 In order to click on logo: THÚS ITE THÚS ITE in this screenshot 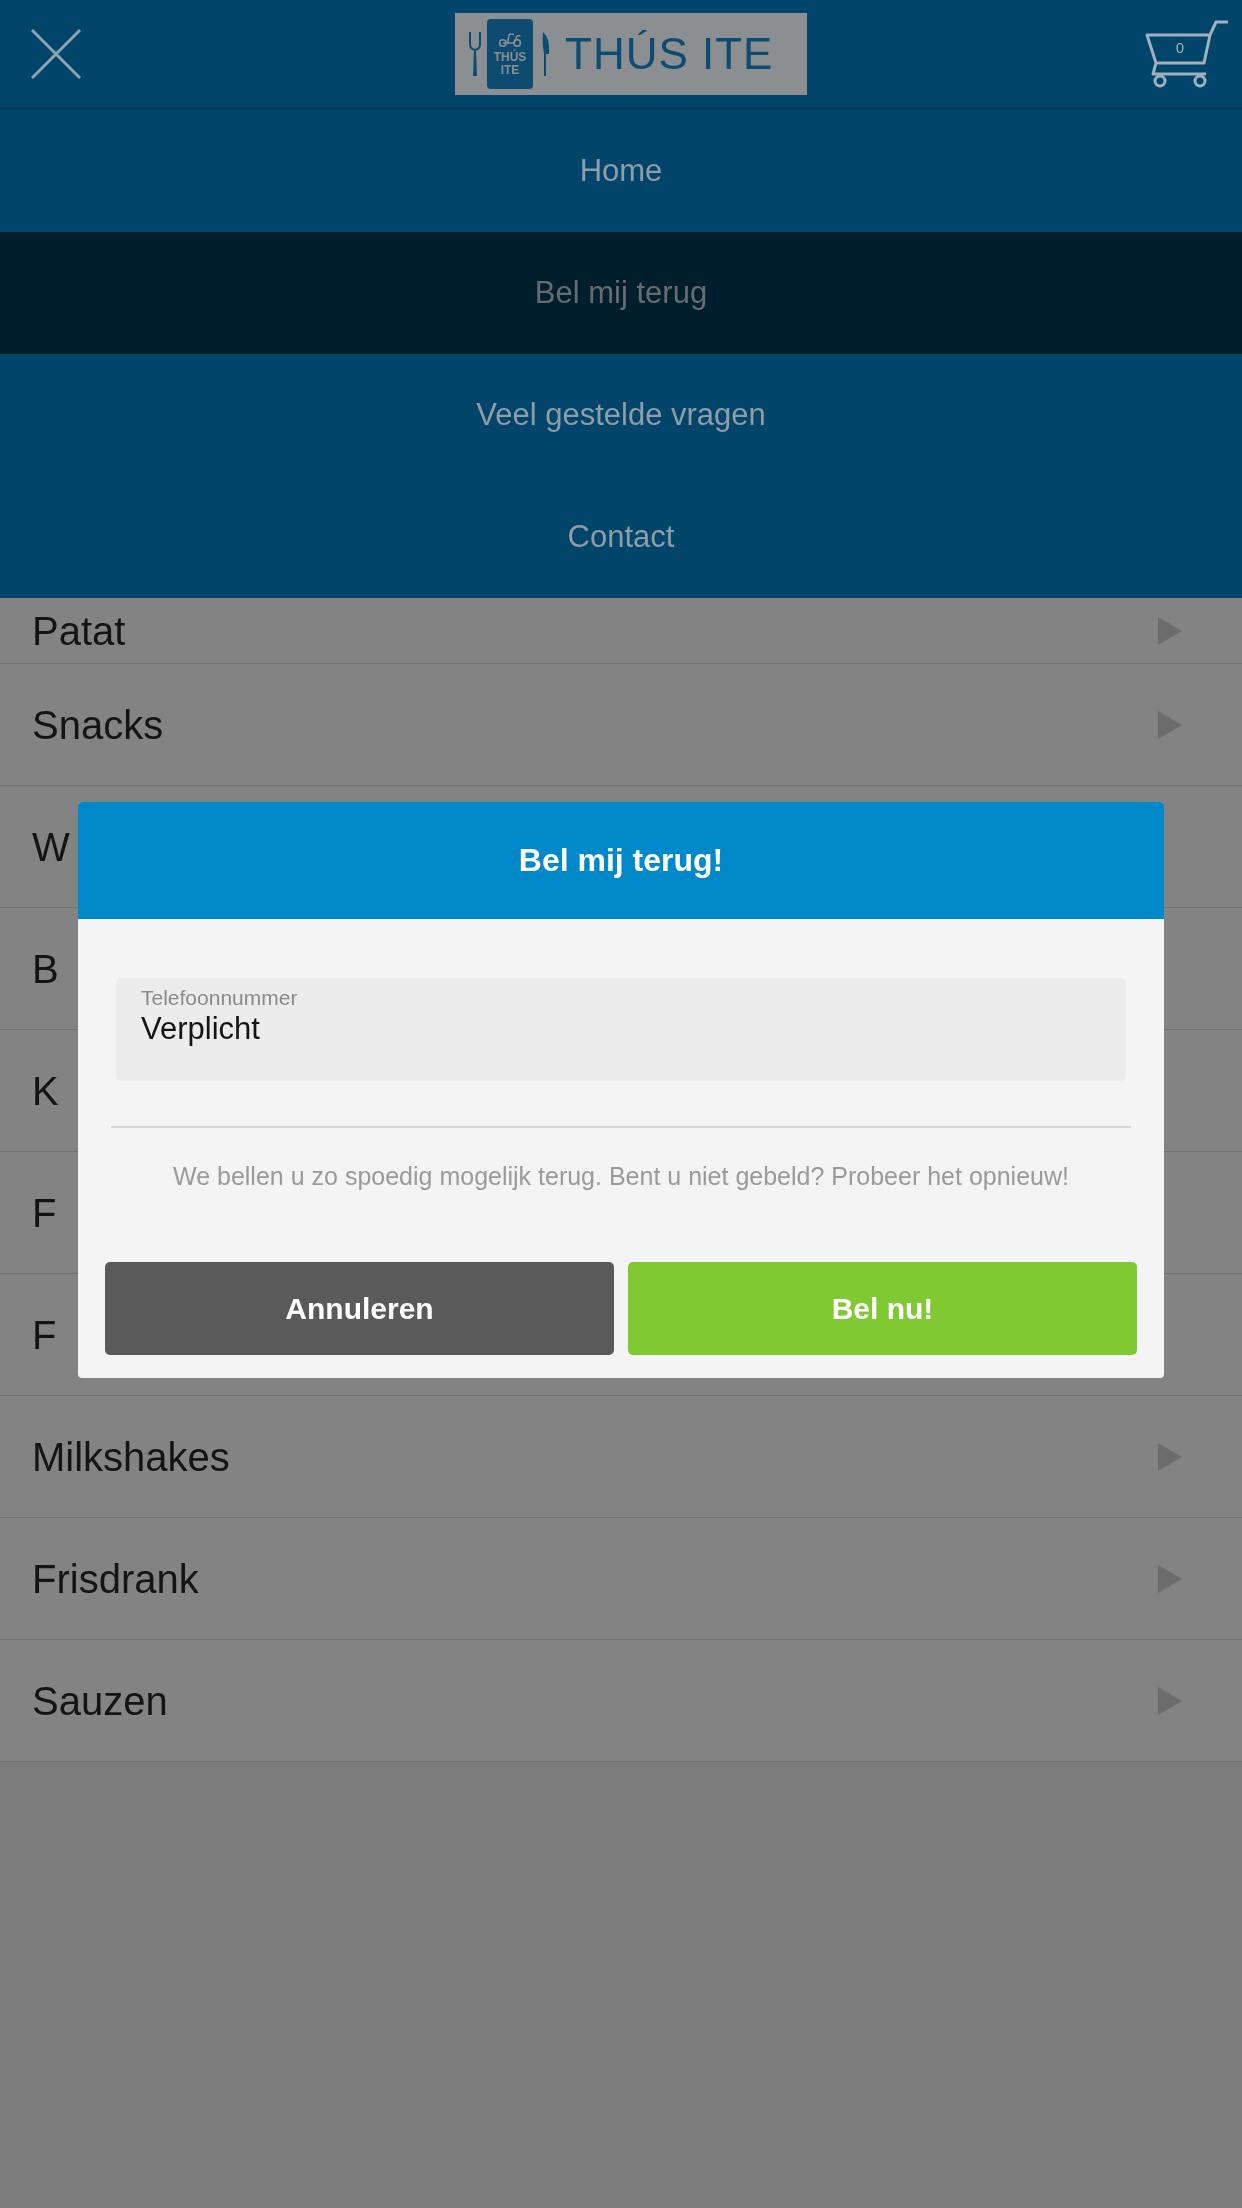, I will do `click(631, 53)`.